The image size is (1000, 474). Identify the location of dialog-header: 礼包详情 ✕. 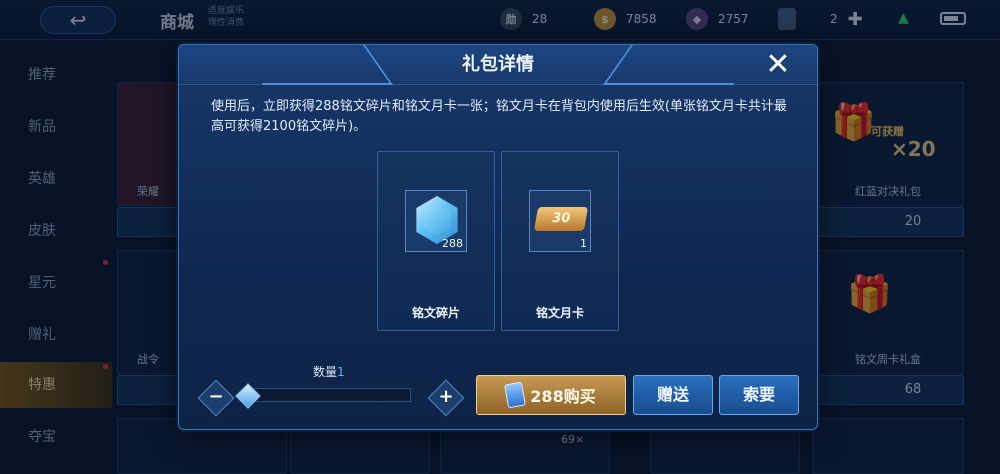
(498, 65).